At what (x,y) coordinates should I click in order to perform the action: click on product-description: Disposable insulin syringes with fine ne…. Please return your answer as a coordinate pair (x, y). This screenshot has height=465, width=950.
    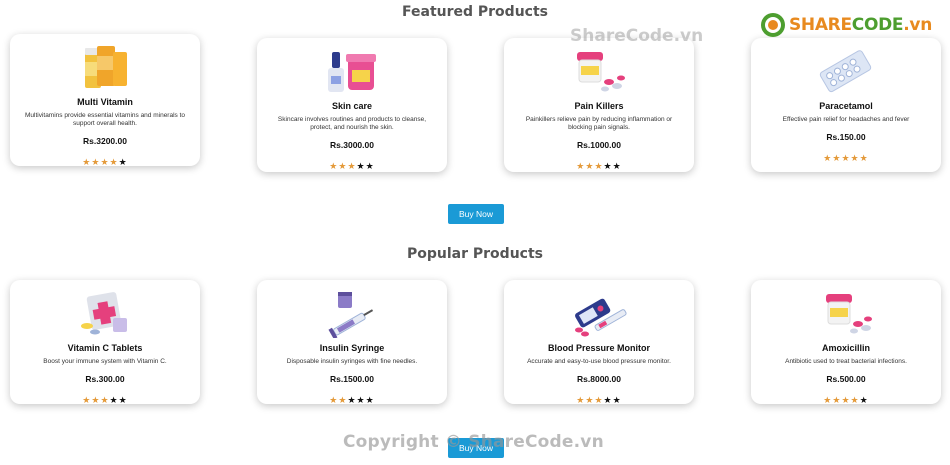
    Looking at the image, I should click on (352, 361).